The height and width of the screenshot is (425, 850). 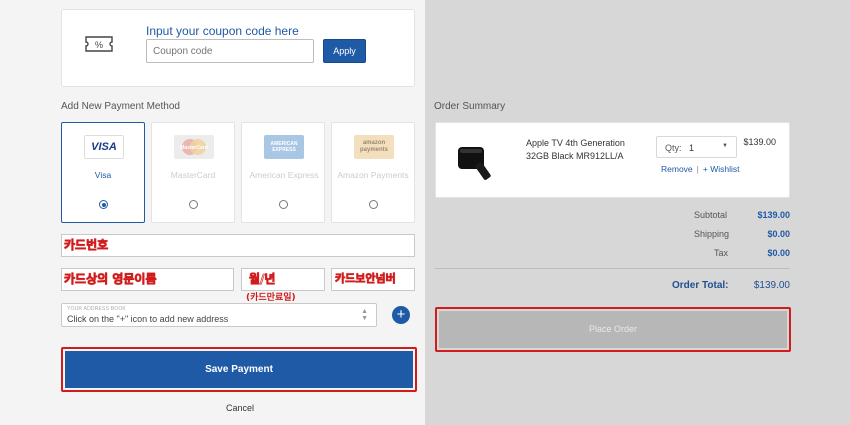 I want to click on apply-coupon-button: Apply, so click(x=344, y=51).